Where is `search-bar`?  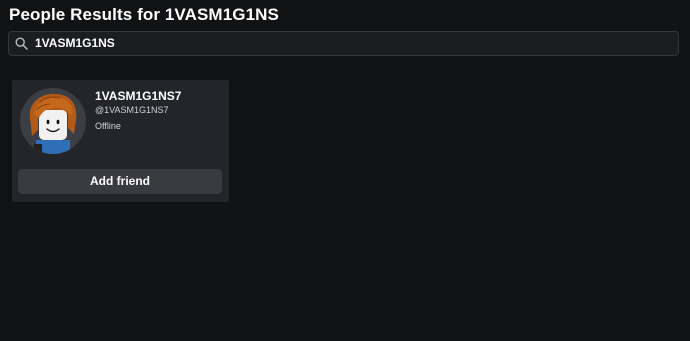
search-bar is located at coordinates (343, 43).